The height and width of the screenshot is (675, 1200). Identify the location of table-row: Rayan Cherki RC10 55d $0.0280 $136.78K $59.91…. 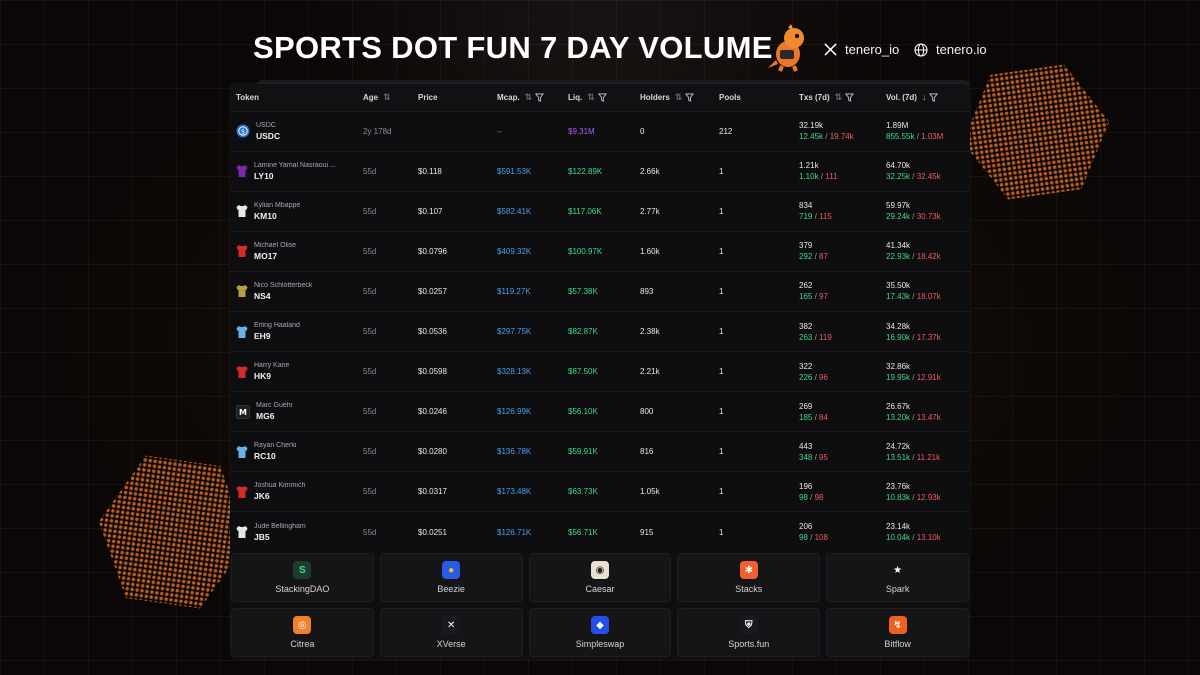
(600, 451).